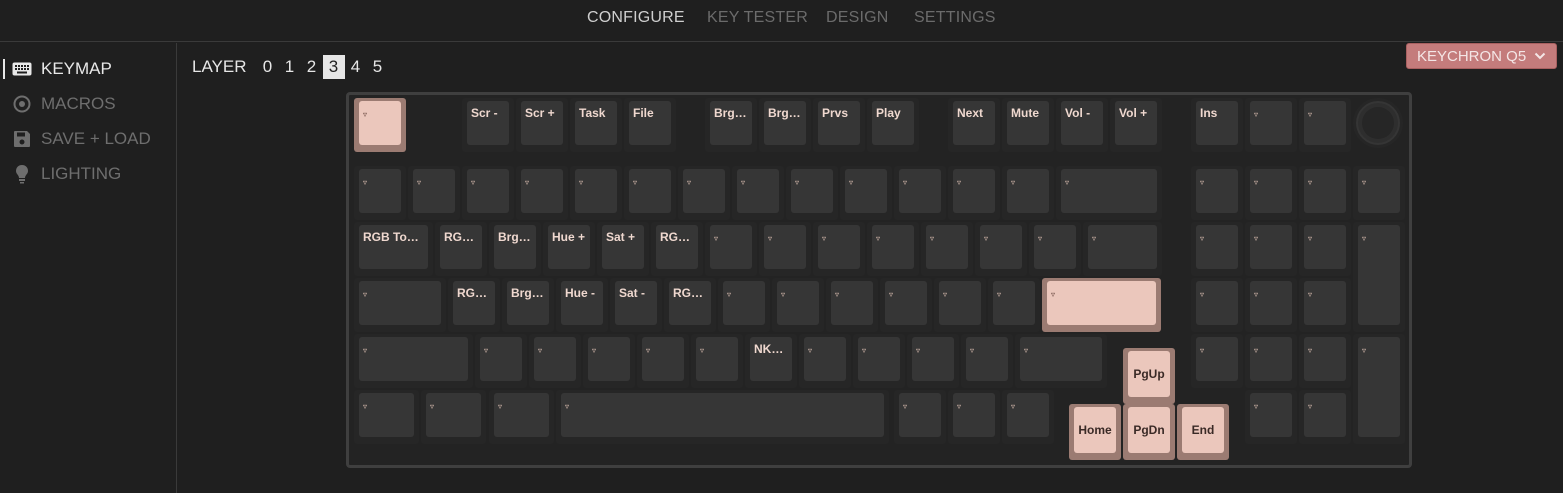  What do you see at coordinates (731, 249) in the screenshot?
I see `key-row2-6: ▿` at bounding box center [731, 249].